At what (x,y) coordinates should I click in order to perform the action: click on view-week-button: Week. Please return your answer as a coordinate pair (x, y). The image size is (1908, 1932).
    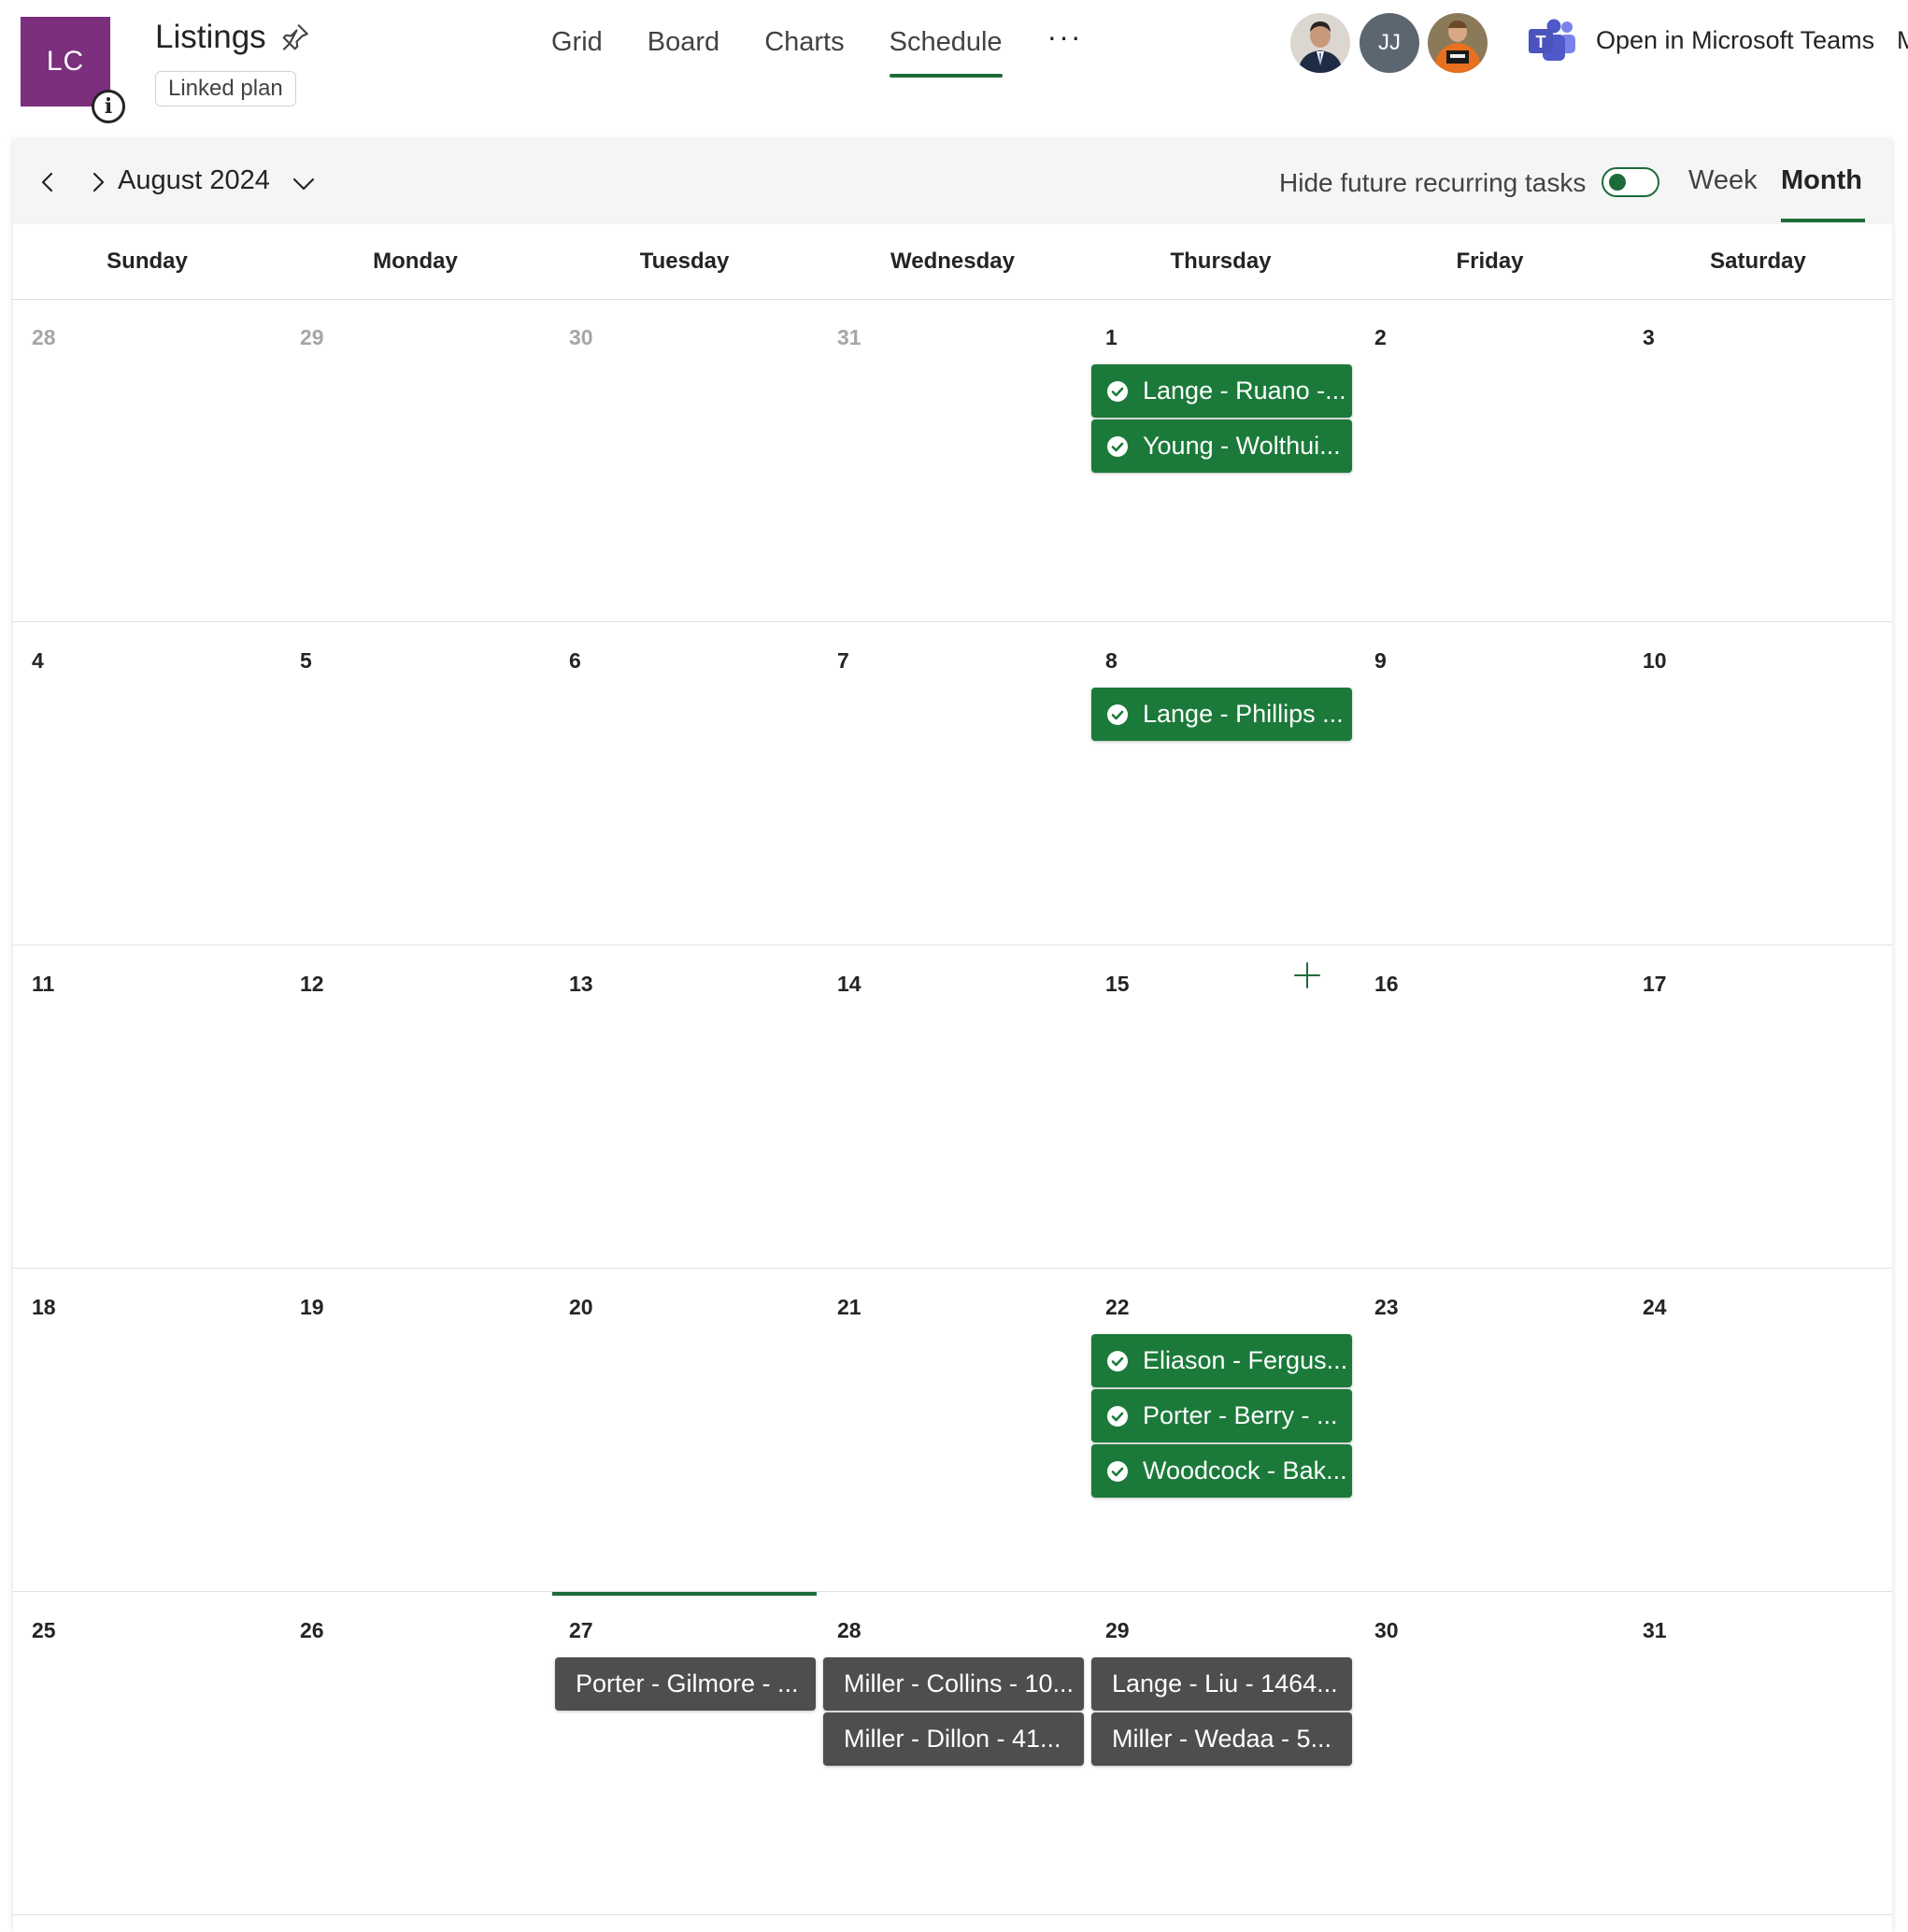
    Looking at the image, I should click on (1723, 181).